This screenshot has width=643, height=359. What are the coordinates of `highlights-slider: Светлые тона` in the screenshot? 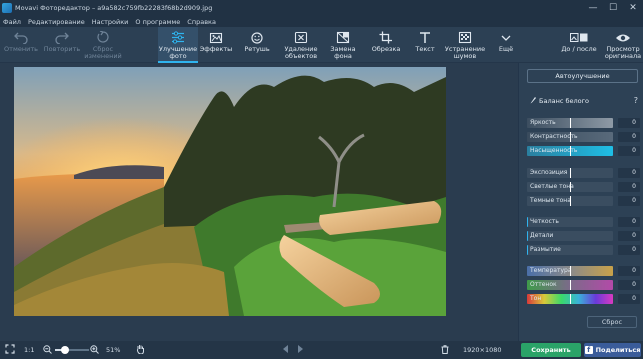 It's located at (570, 187).